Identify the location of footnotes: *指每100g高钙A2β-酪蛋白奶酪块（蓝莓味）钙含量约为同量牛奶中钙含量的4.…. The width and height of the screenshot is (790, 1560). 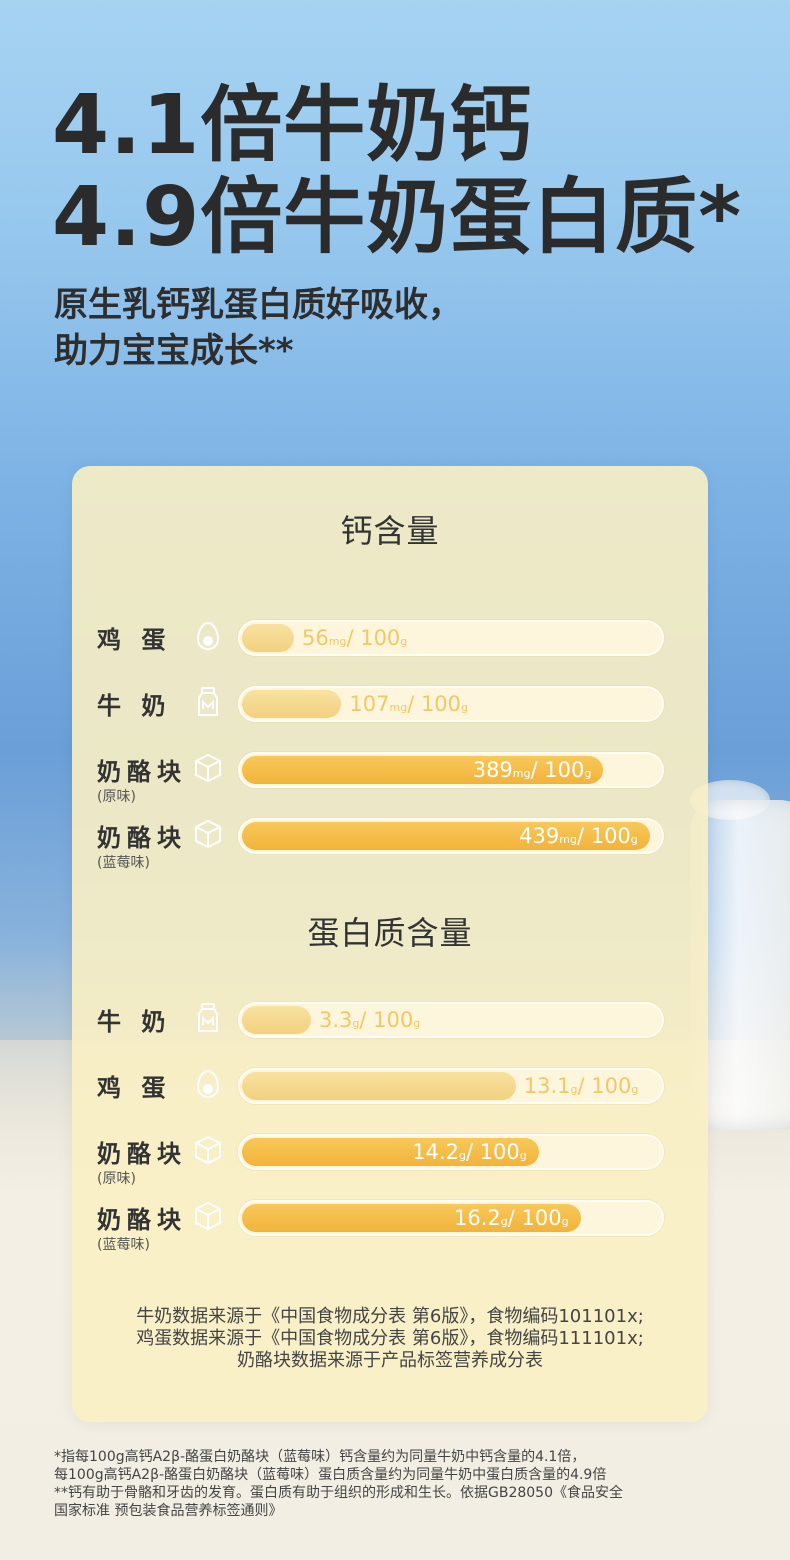
(338, 1484).